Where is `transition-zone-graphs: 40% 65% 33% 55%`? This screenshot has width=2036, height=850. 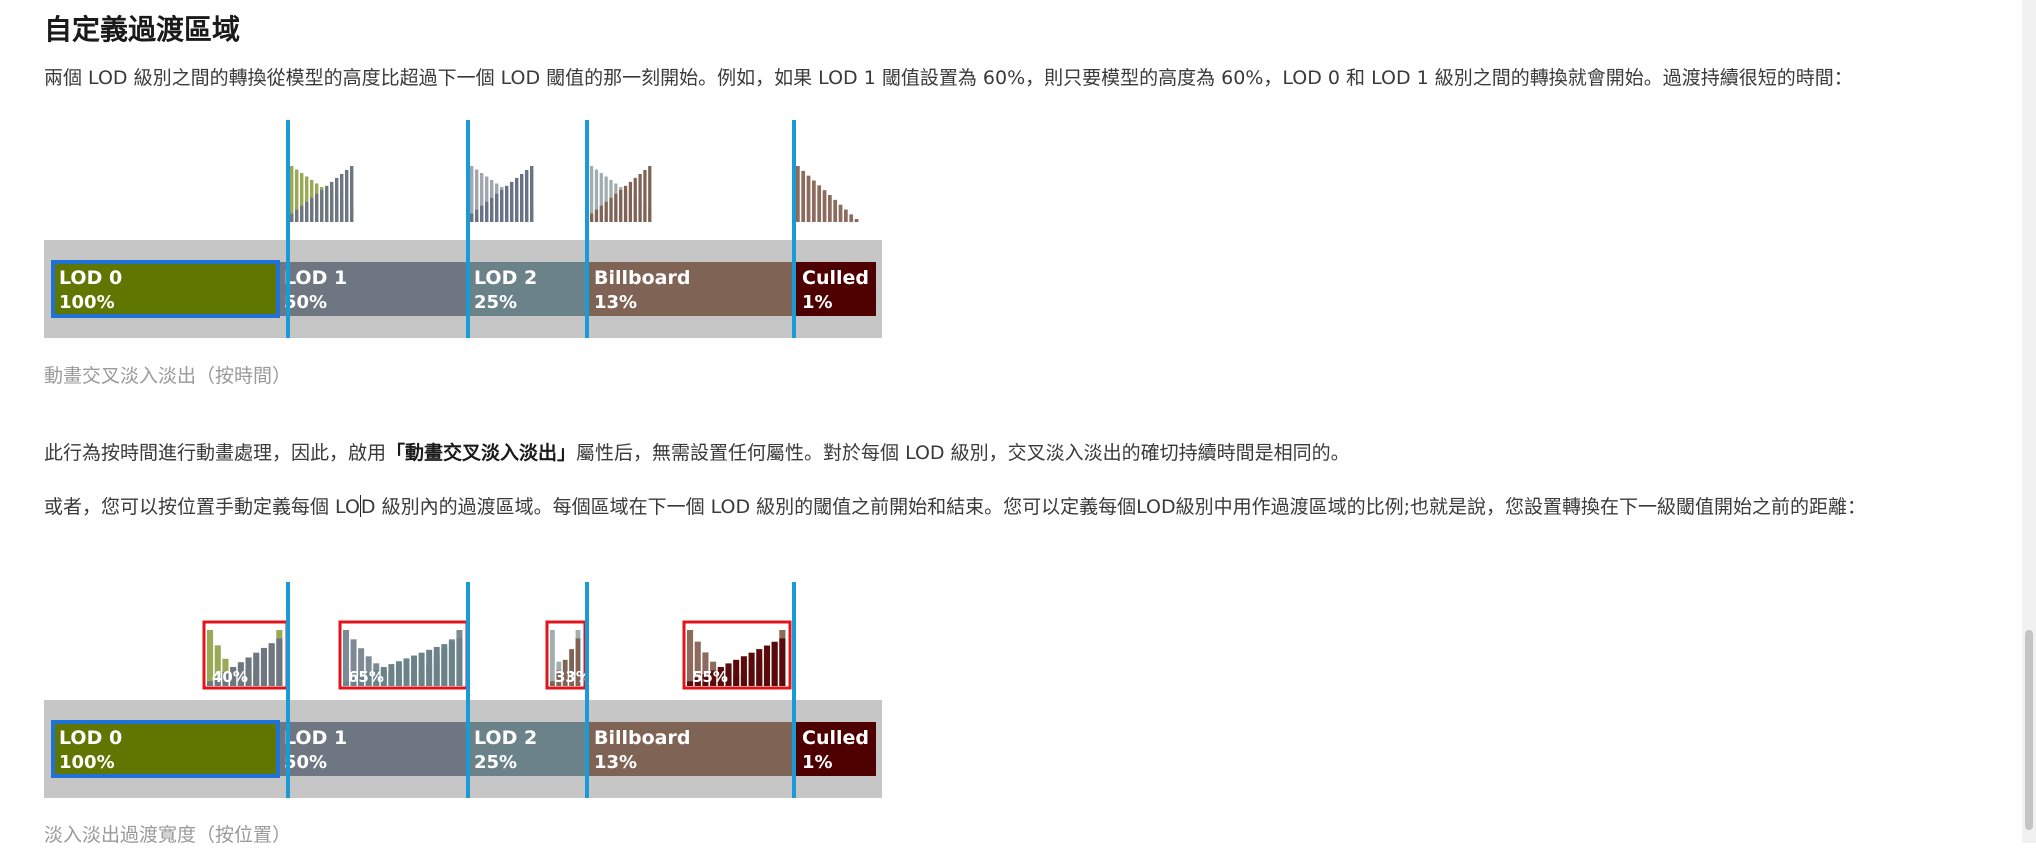 transition-zone-graphs: 40% 65% 33% 55% is located at coordinates (497, 655).